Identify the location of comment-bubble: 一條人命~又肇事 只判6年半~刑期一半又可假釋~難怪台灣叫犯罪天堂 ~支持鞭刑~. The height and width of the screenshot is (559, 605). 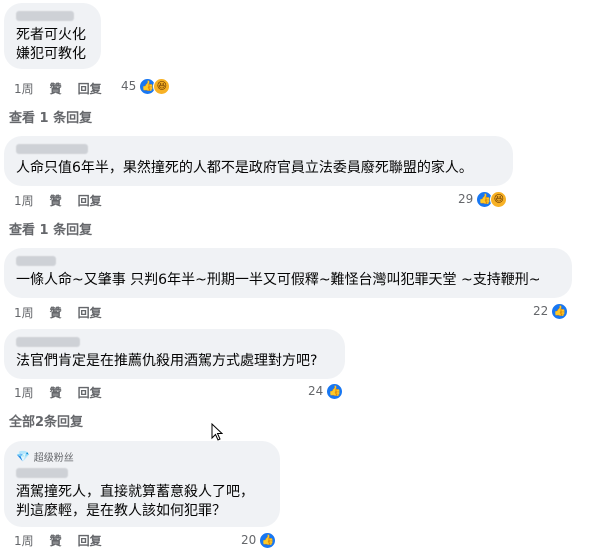
(288, 273).